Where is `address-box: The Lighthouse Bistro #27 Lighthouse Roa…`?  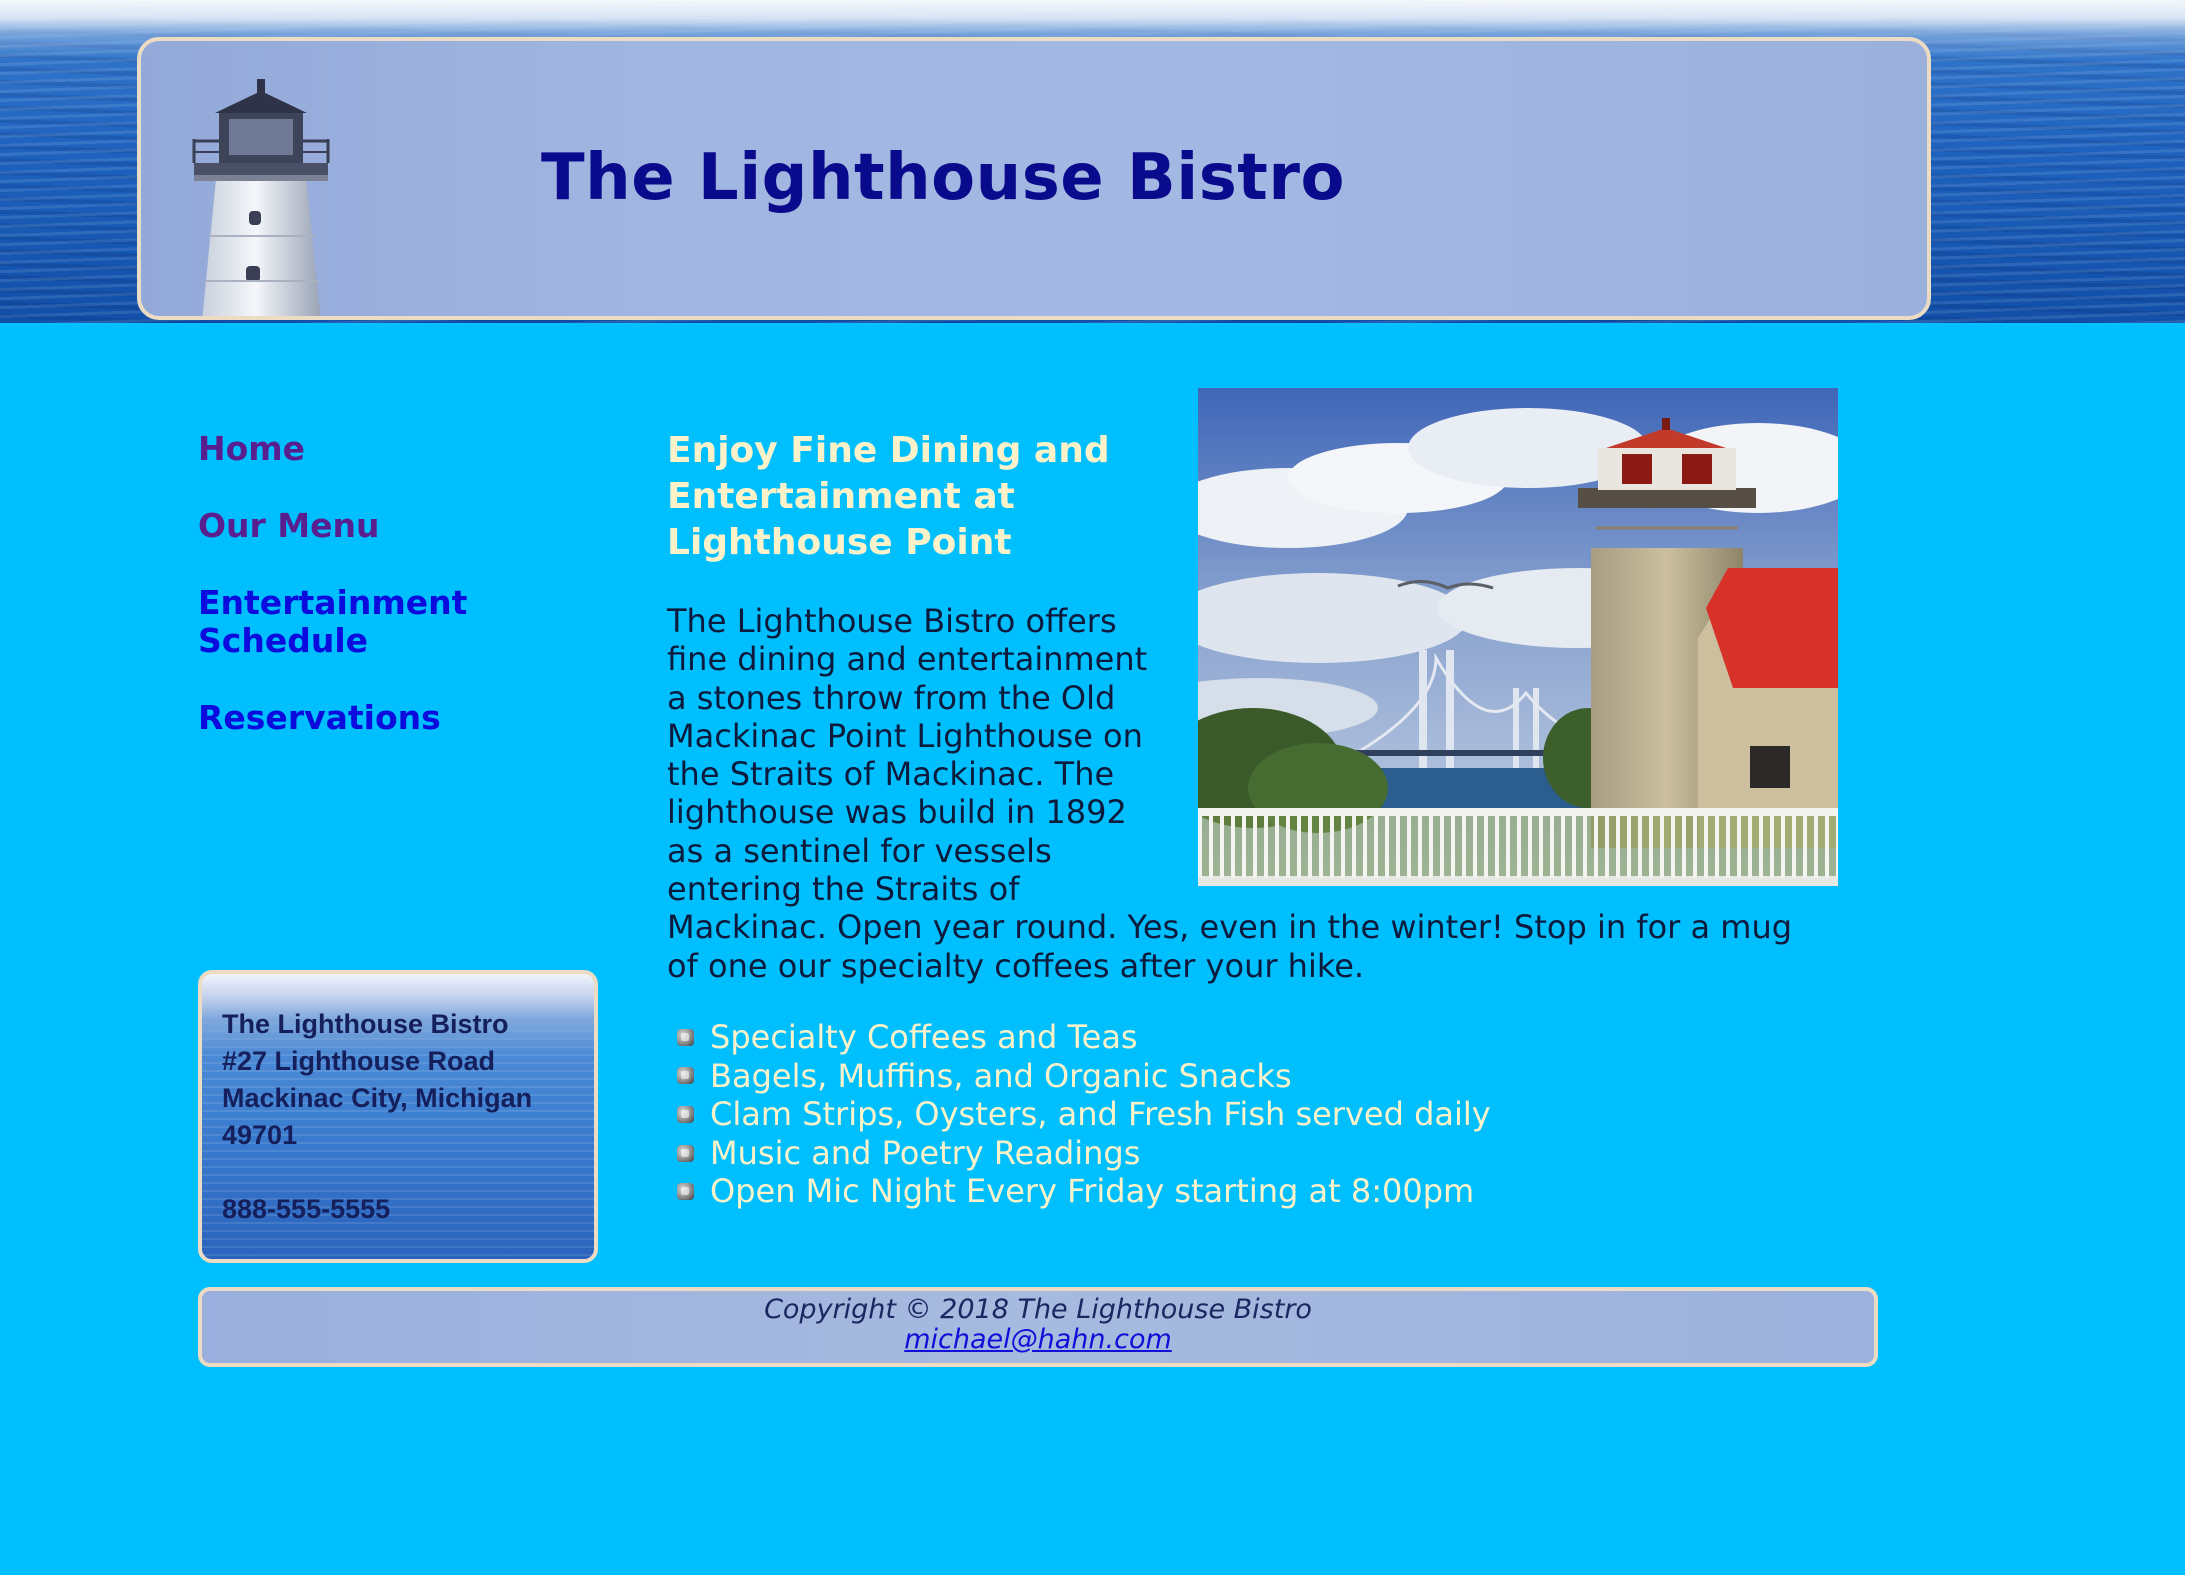
address-box: The Lighthouse Bistro #27 Lighthouse Roa… is located at coordinates (398, 1116).